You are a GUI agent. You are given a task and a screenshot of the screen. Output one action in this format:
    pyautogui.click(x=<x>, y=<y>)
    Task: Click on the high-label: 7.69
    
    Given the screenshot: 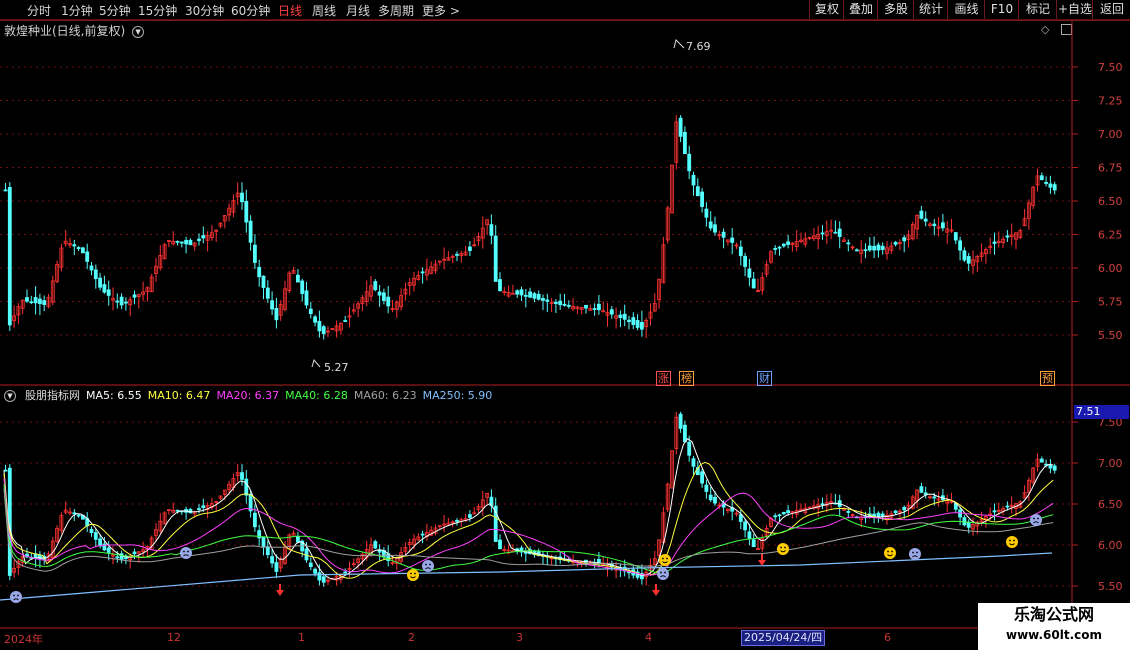 What is the action you would take?
    pyautogui.click(x=698, y=46)
    